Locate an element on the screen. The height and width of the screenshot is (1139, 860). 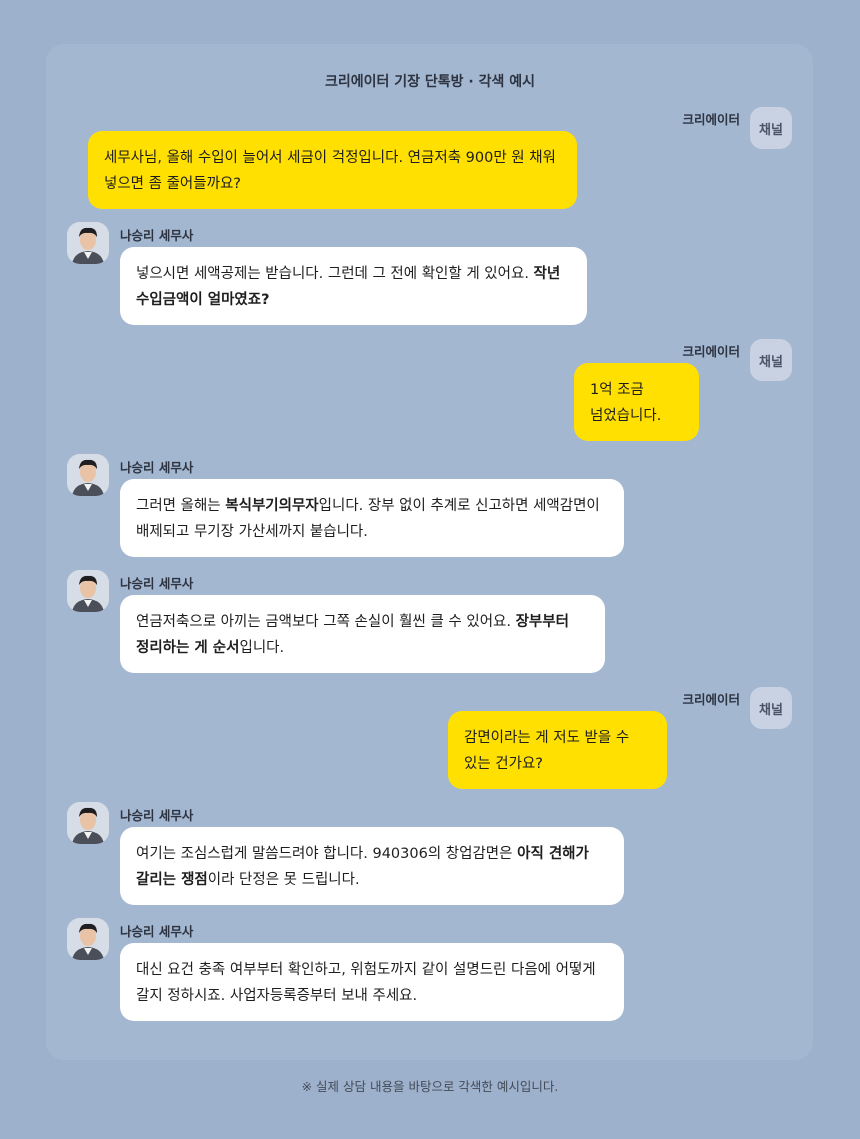
message-emphasis: 복식부기의무자 is located at coordinates (272, 506).